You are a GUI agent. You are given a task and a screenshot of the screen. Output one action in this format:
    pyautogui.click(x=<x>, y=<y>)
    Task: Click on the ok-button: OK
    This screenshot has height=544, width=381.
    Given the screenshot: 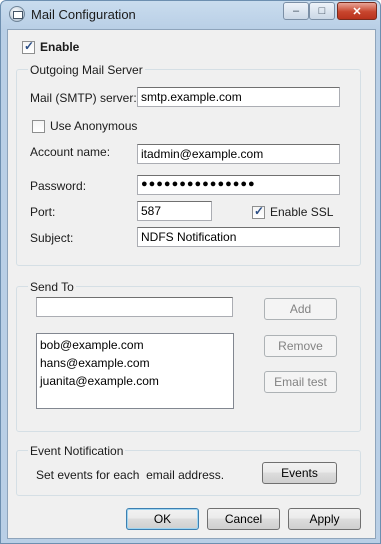 What is the action you would take?
    pyautogui.click(x=162, y=519)
    